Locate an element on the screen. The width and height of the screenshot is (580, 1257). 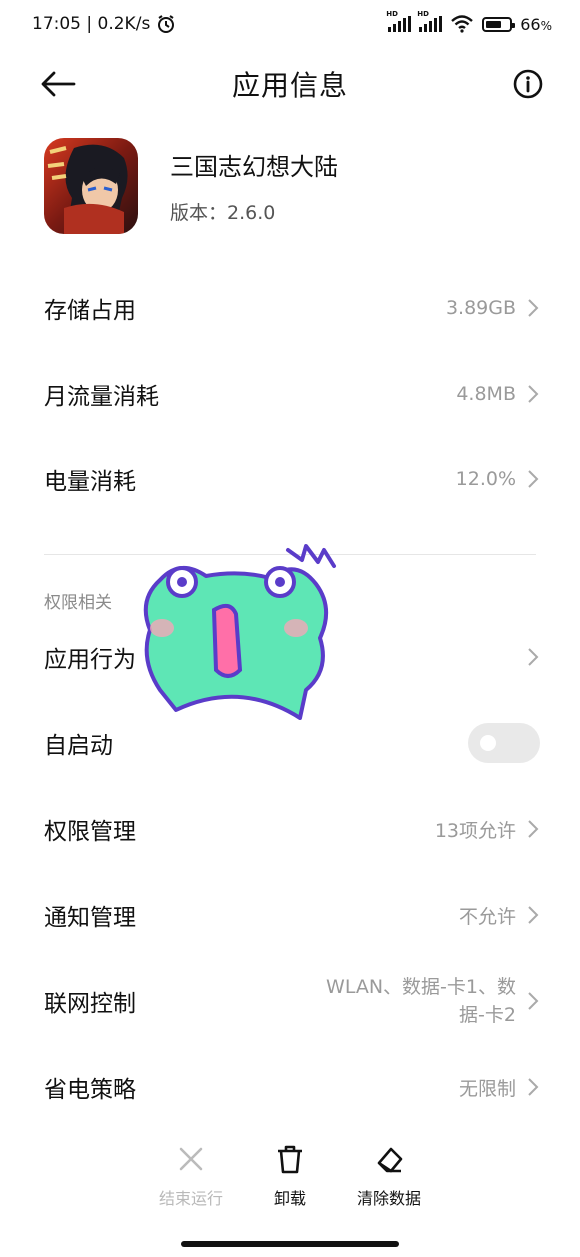
status-bar: 17:05 | 0.2K/s HD HD 66% is located at coordinates (290, 24).